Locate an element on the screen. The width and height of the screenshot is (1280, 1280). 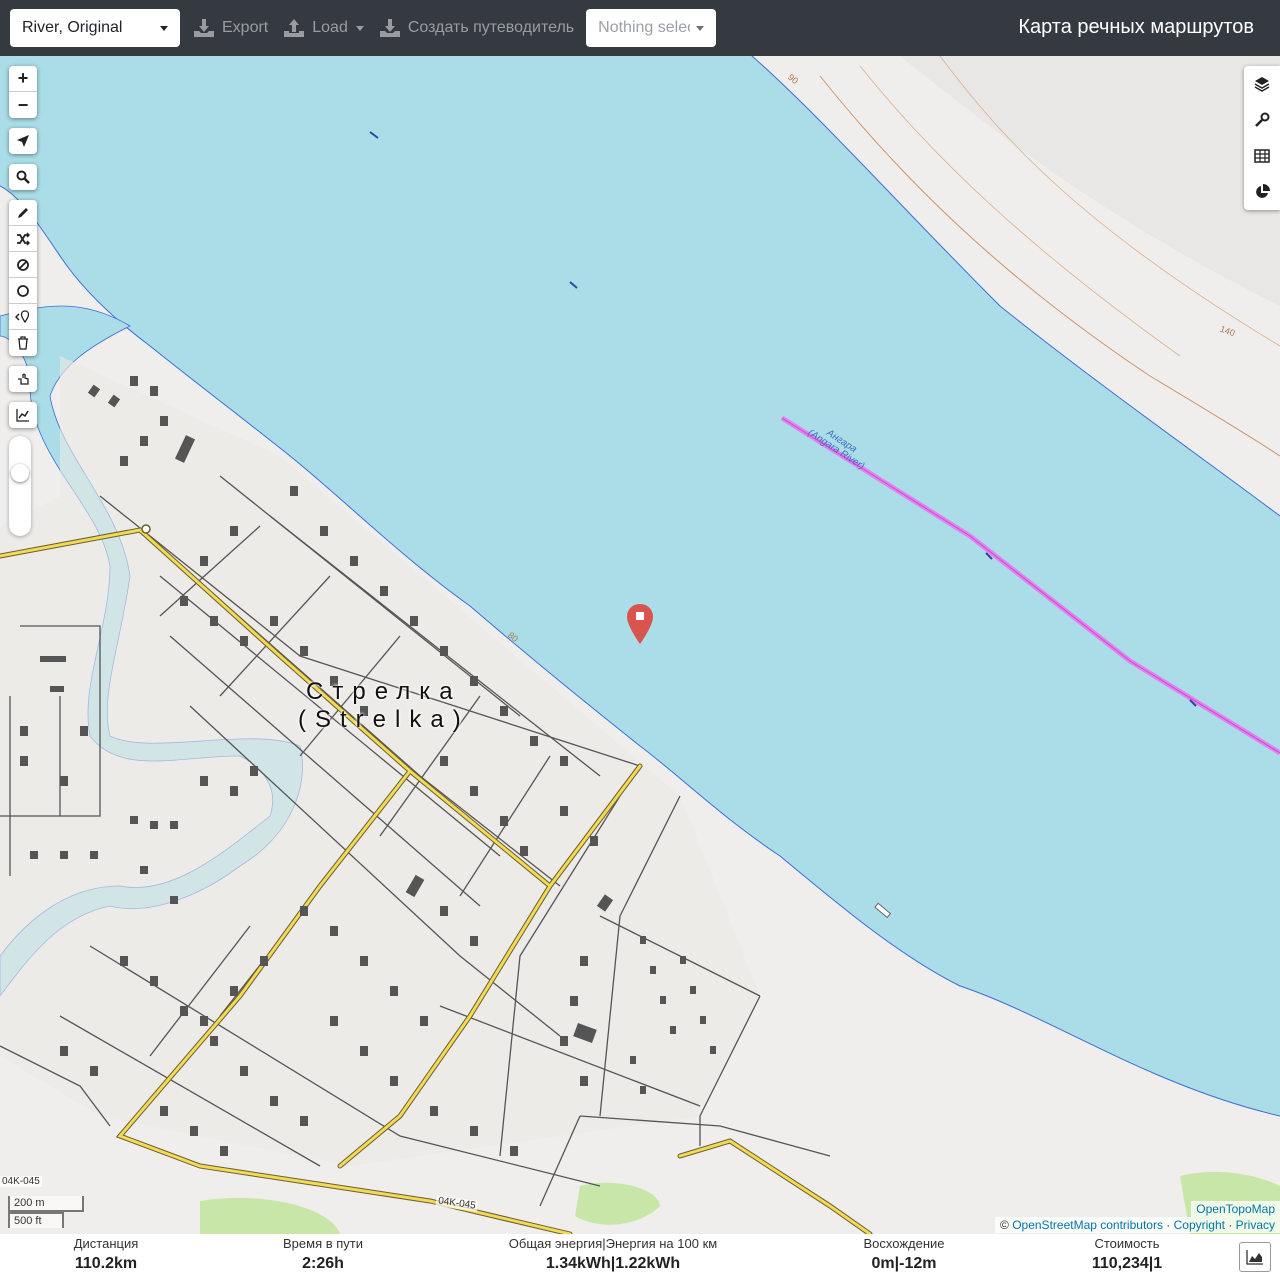
search-button is located at coordinates (23, 177).